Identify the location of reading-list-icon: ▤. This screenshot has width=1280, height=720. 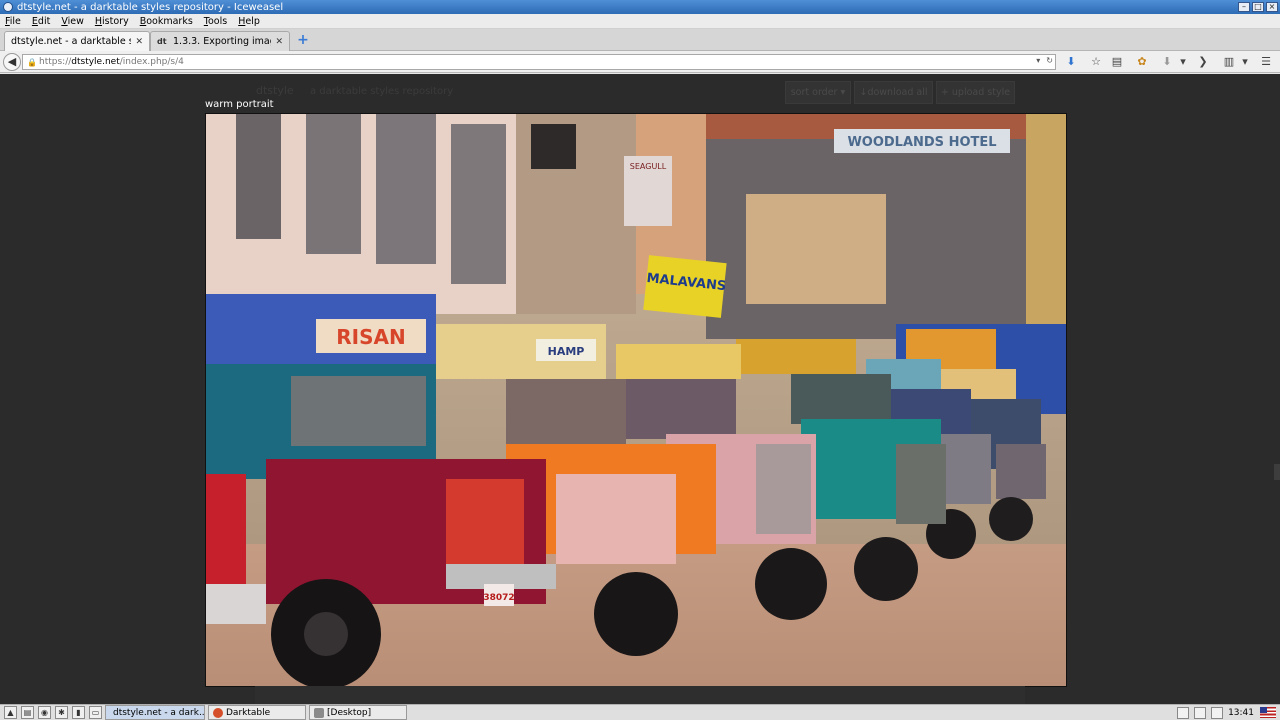
(1117, 62).